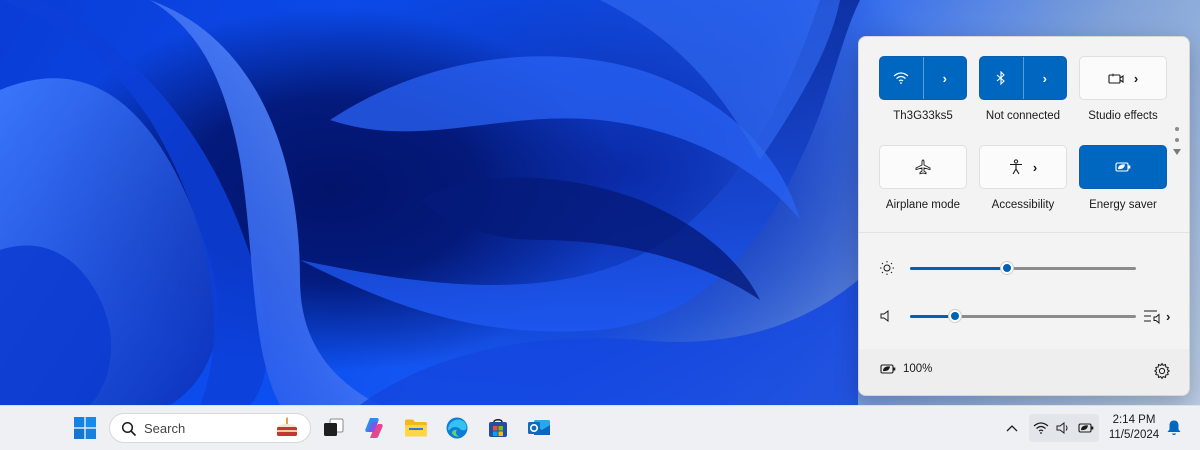 The image size is (1200, 450). Describe the element at coordinates (1023, 167) in the screenshot. I see `accessibility-tile: ›` at that location.